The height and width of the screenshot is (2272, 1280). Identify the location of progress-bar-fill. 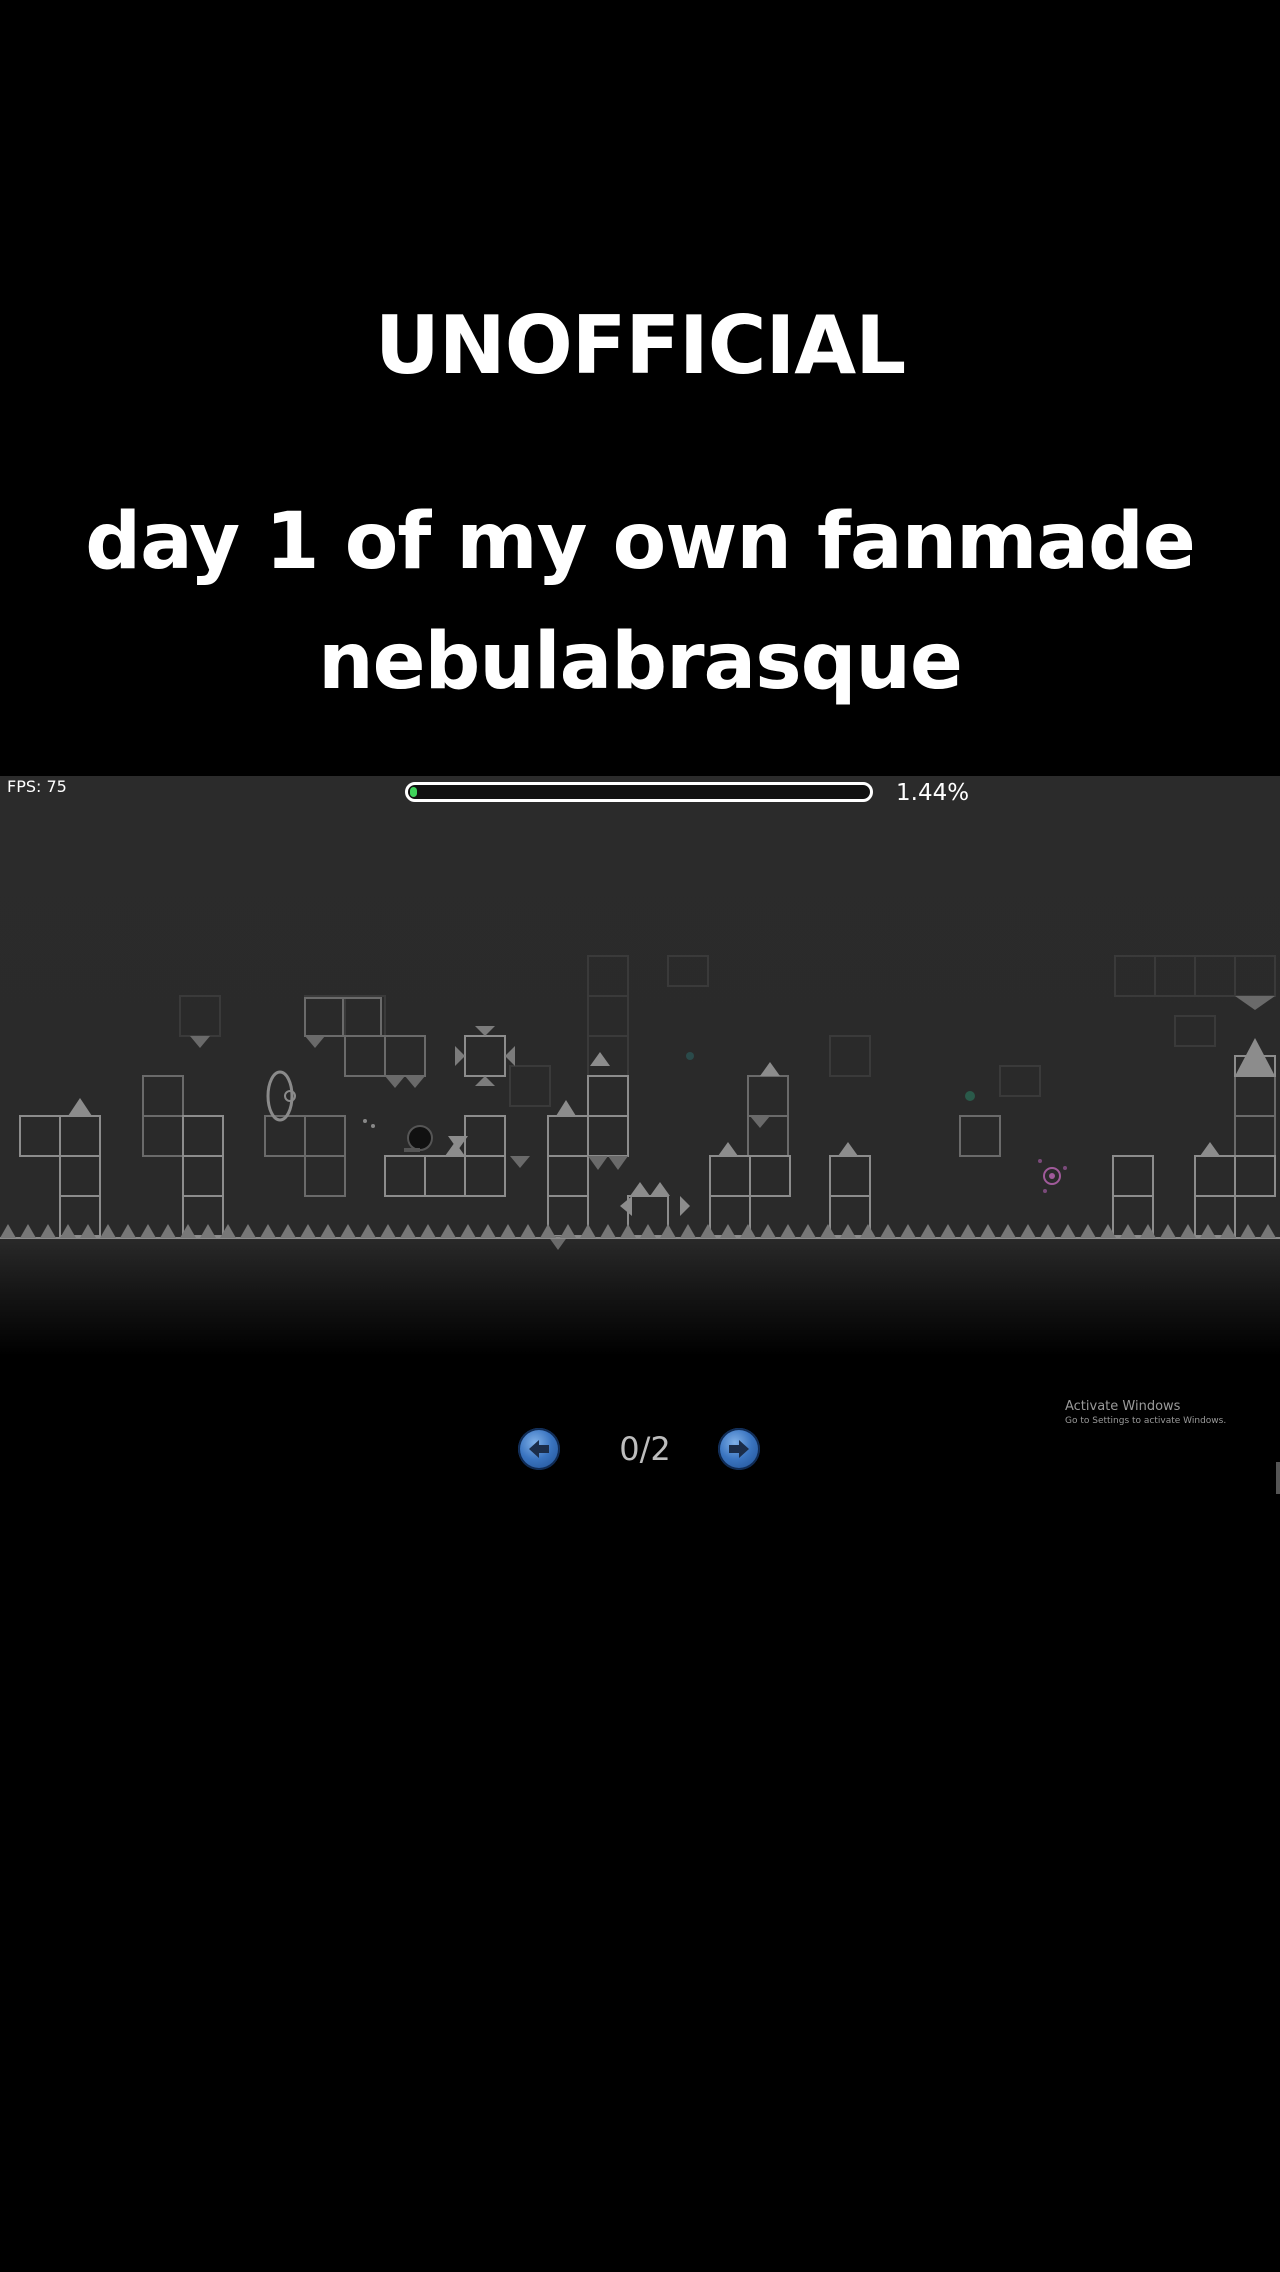
(413, 792).